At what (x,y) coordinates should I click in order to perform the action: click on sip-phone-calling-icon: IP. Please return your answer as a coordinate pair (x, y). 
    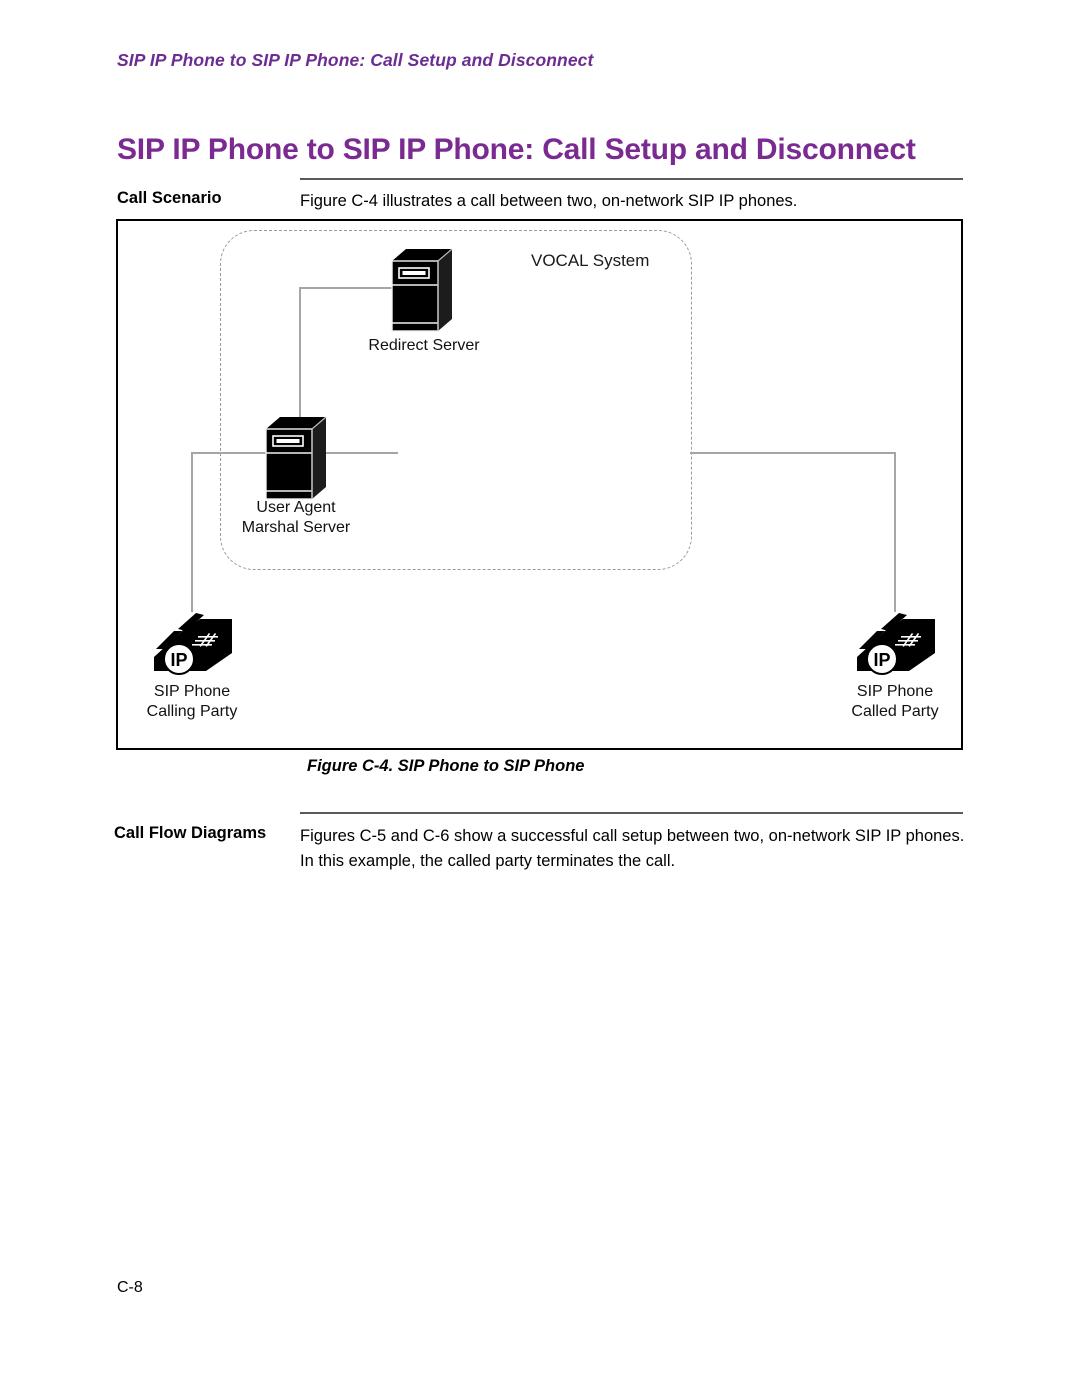
    Looking at the image, I should click on (192, 644).